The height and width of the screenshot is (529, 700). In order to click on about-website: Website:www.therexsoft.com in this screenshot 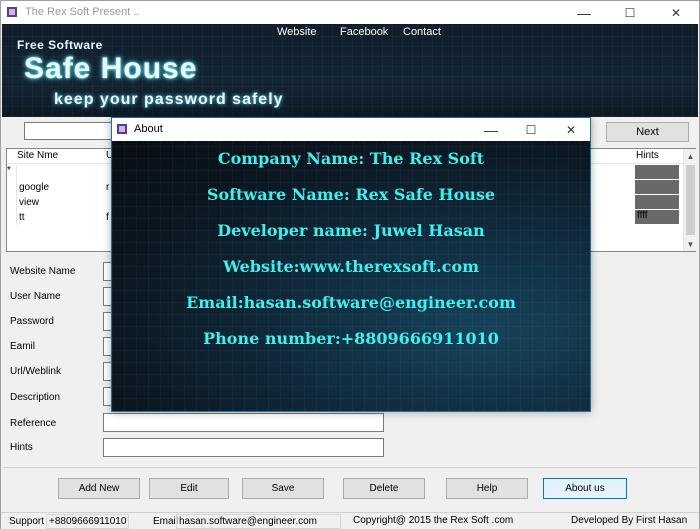, I will do `click(351, 266)`.